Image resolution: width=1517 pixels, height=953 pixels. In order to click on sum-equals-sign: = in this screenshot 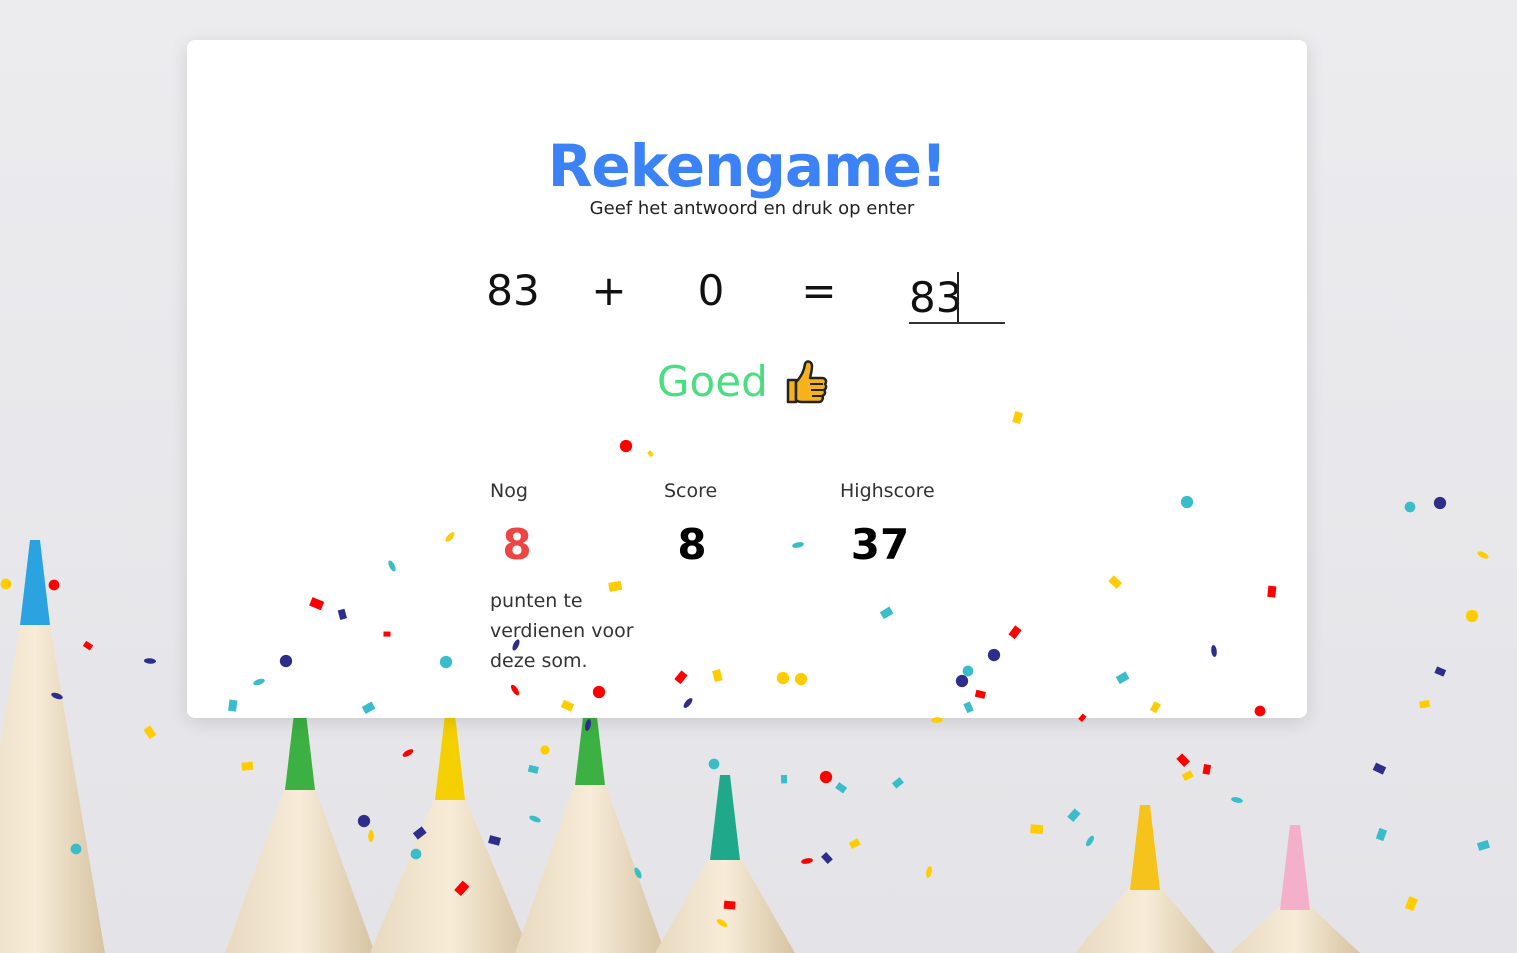, I will do `click(819, 290)`.